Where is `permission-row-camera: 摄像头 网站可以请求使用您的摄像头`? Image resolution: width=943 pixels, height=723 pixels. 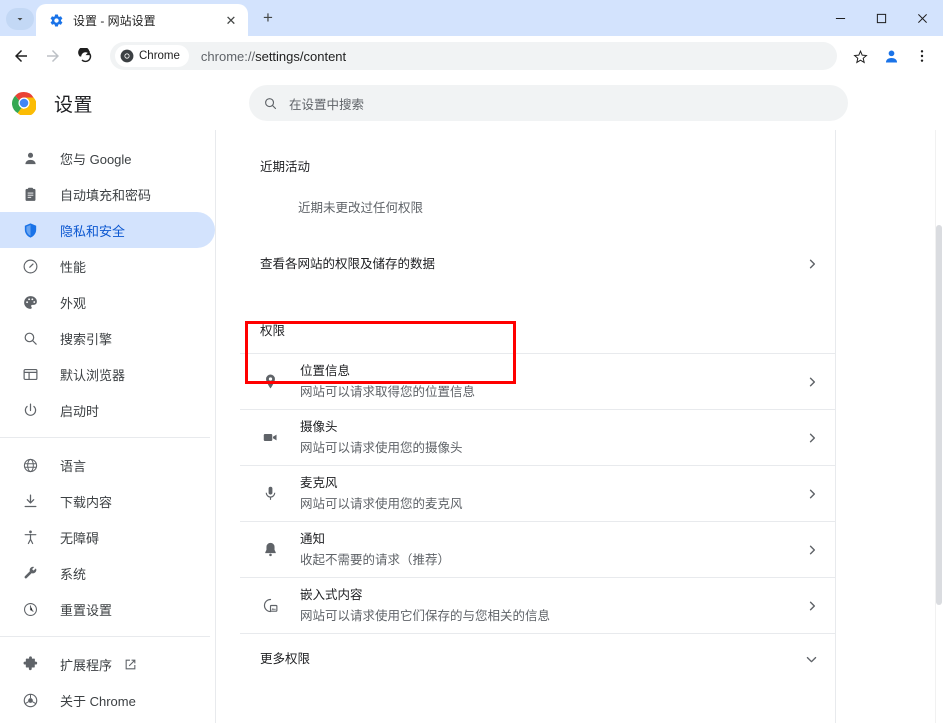
permission-row-camera: 摄像头 网站可以请求使用您的摄像头 is located at coordinates (537, 437).